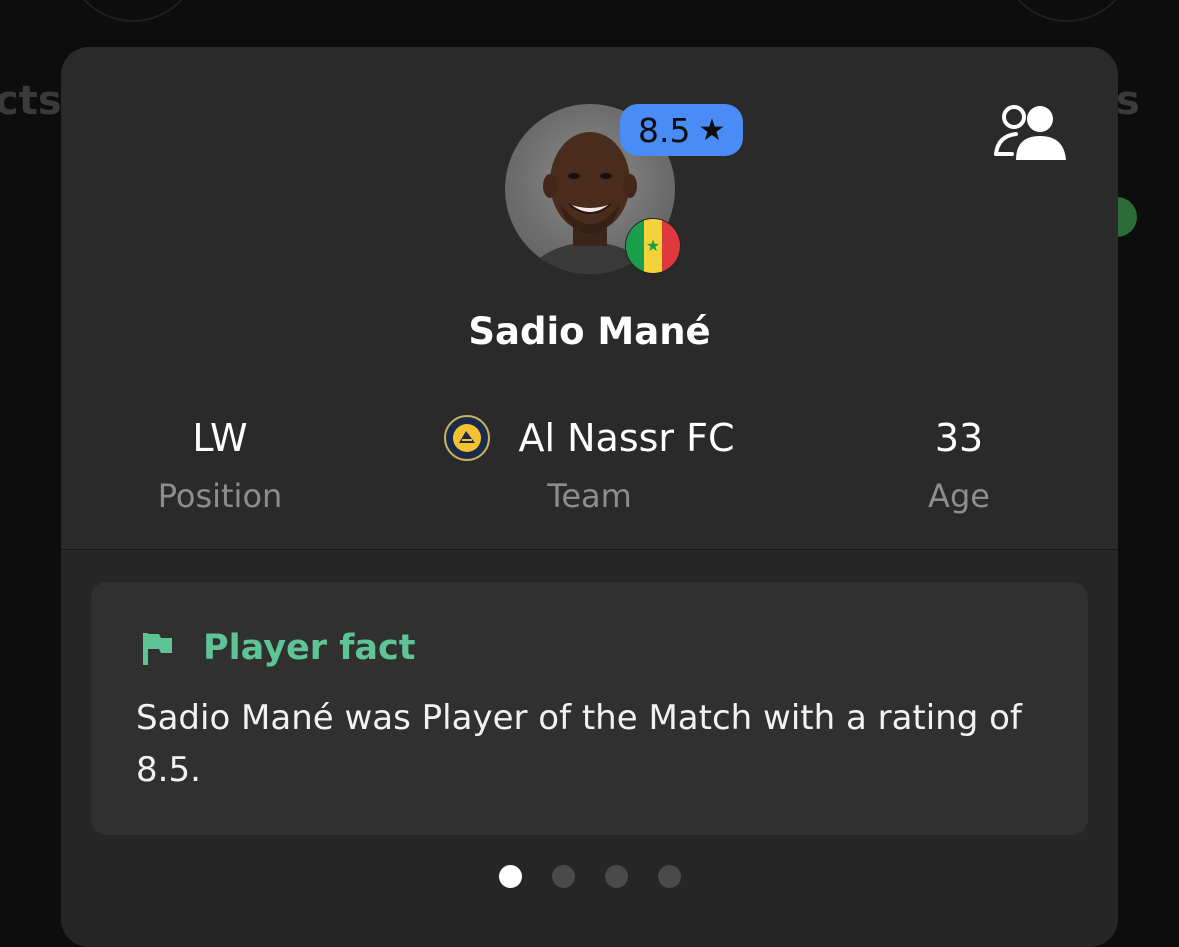 Image resolution: width=1179 pixels, height=947 pixels. Describe the element at coordinates (220, 464) in the screenshot. I see `stat-position: LW Position` at that location.